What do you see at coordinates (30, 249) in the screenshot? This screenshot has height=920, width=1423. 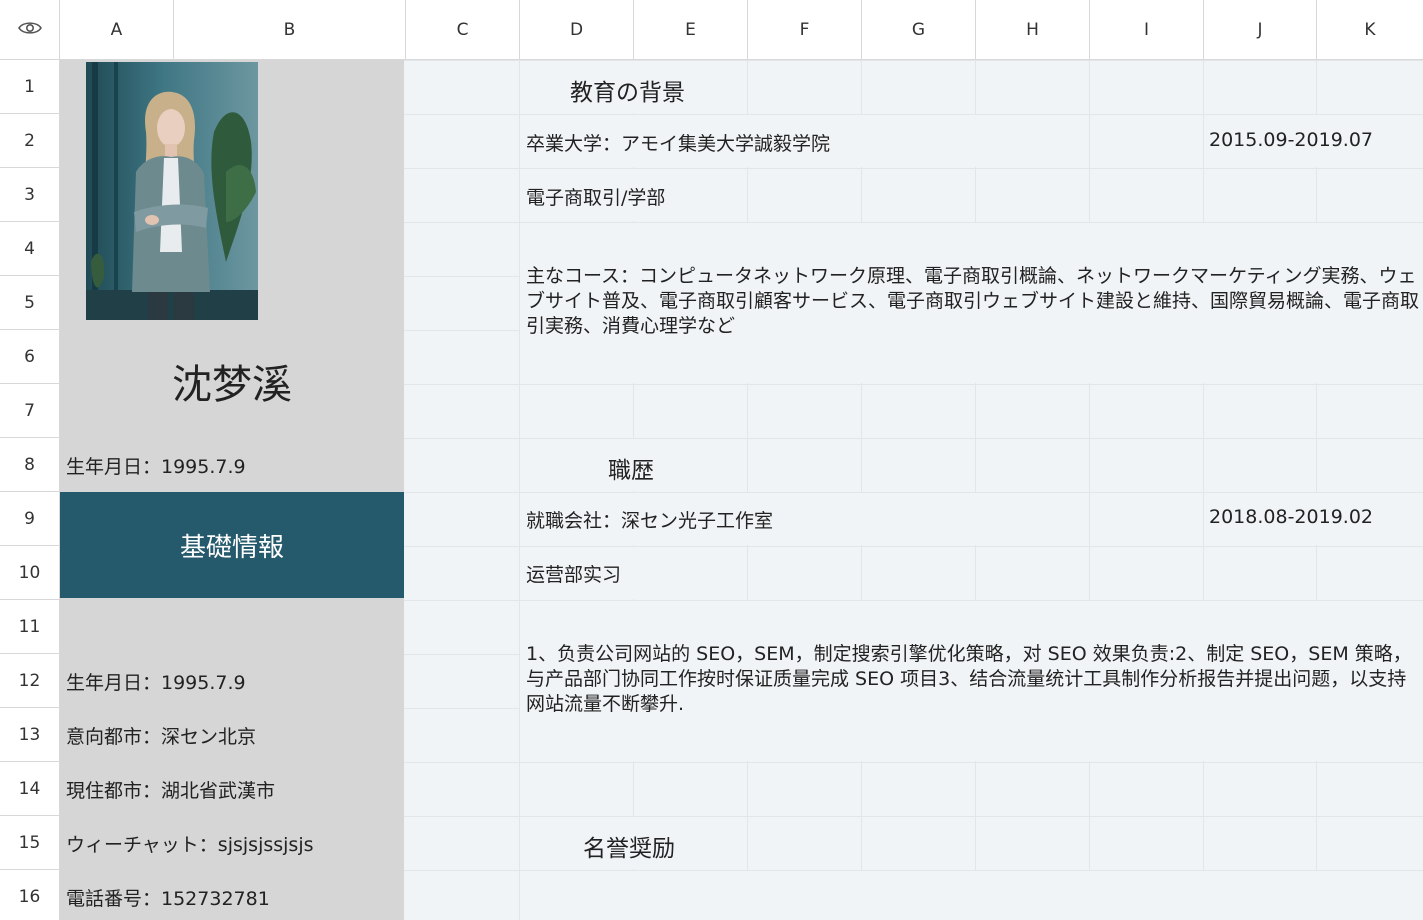 I see `row-header-4: 4` at bounding box center [30, 249].